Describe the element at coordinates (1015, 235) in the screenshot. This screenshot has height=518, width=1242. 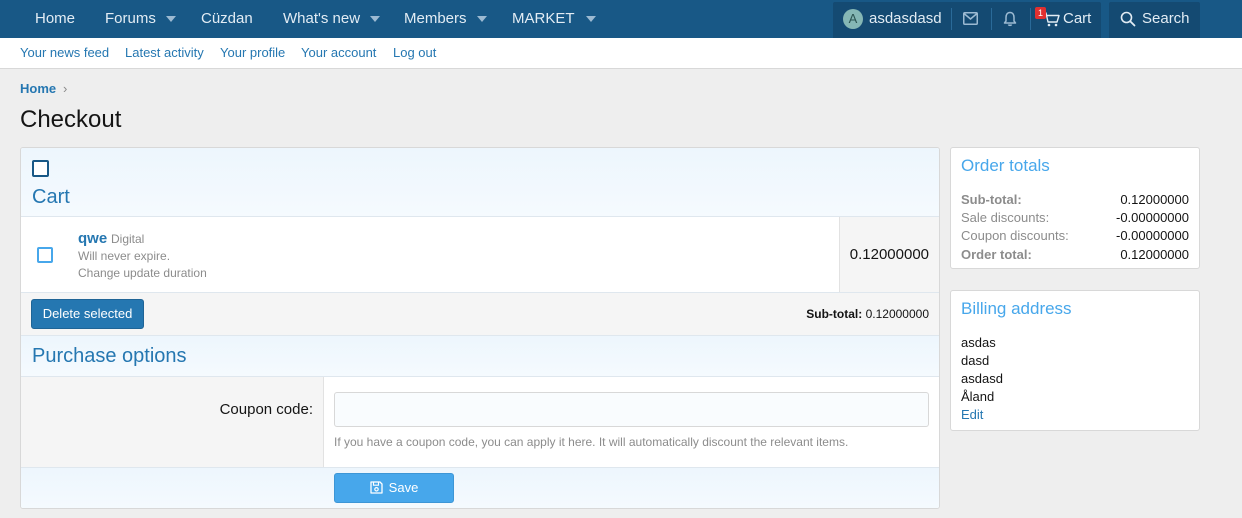
I see `totals-coupon-discounts-label: Coupon discounts:` at that location.